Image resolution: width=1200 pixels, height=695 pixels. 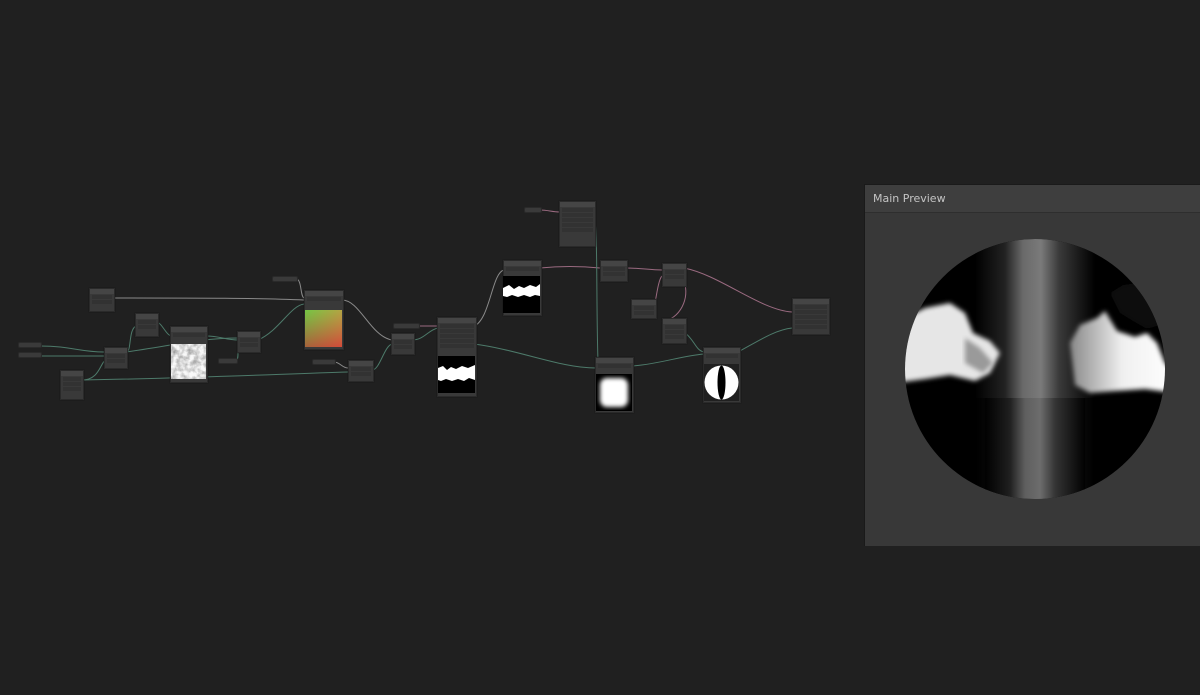 I want to click on sphere-mask-preview-thumbnail, so click(x=721, y=382).